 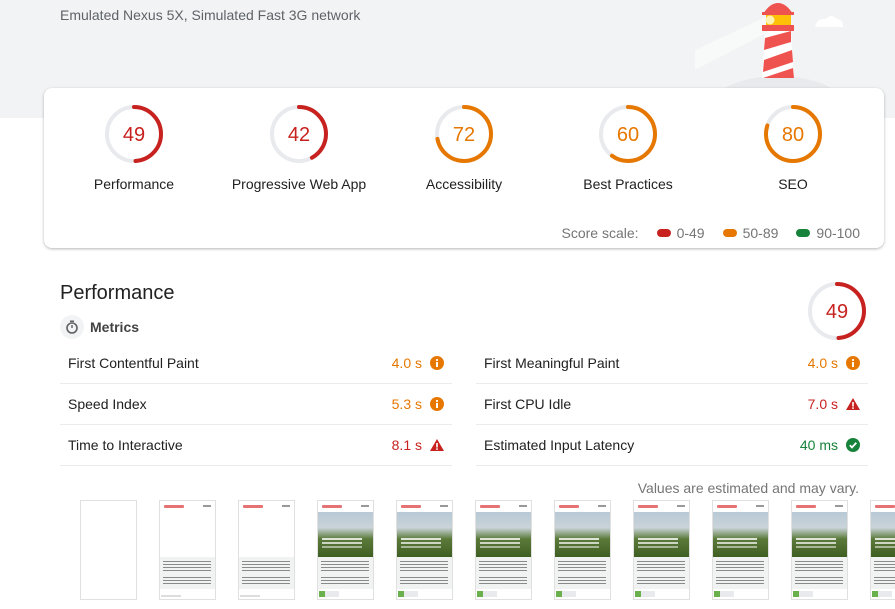 What do you see at coordinates (672, 363) in the screenshot?
I see `metric-row: First Meaningful Paint 4.0 s` at bounding box center [672, 363].